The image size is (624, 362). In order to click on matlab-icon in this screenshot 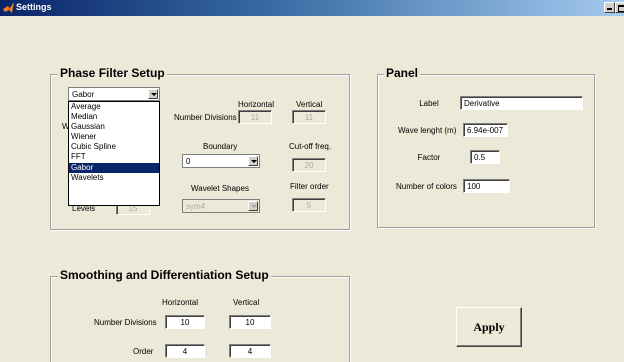, I will do `click(8, 7)`.